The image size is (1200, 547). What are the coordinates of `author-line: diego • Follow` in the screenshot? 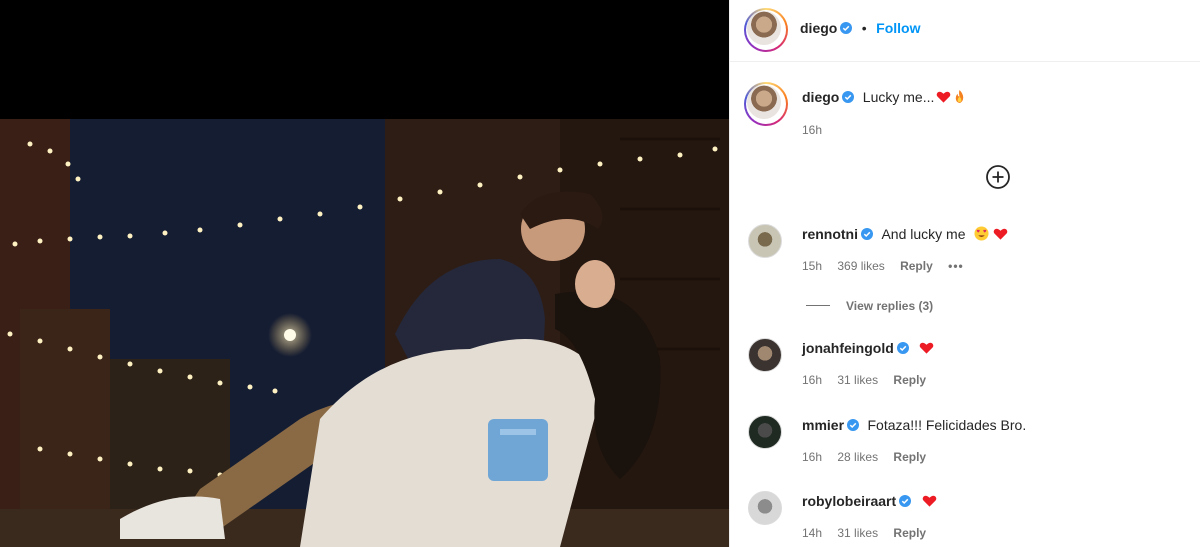 It's located at (860, 29).